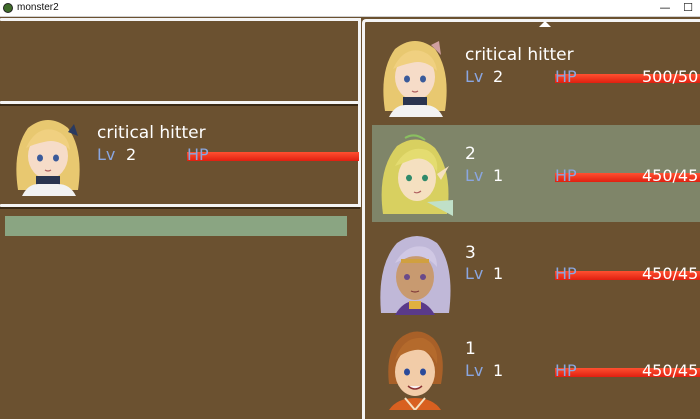  I want to click on party-row-4-lv-value: 1, so click(498, 370).